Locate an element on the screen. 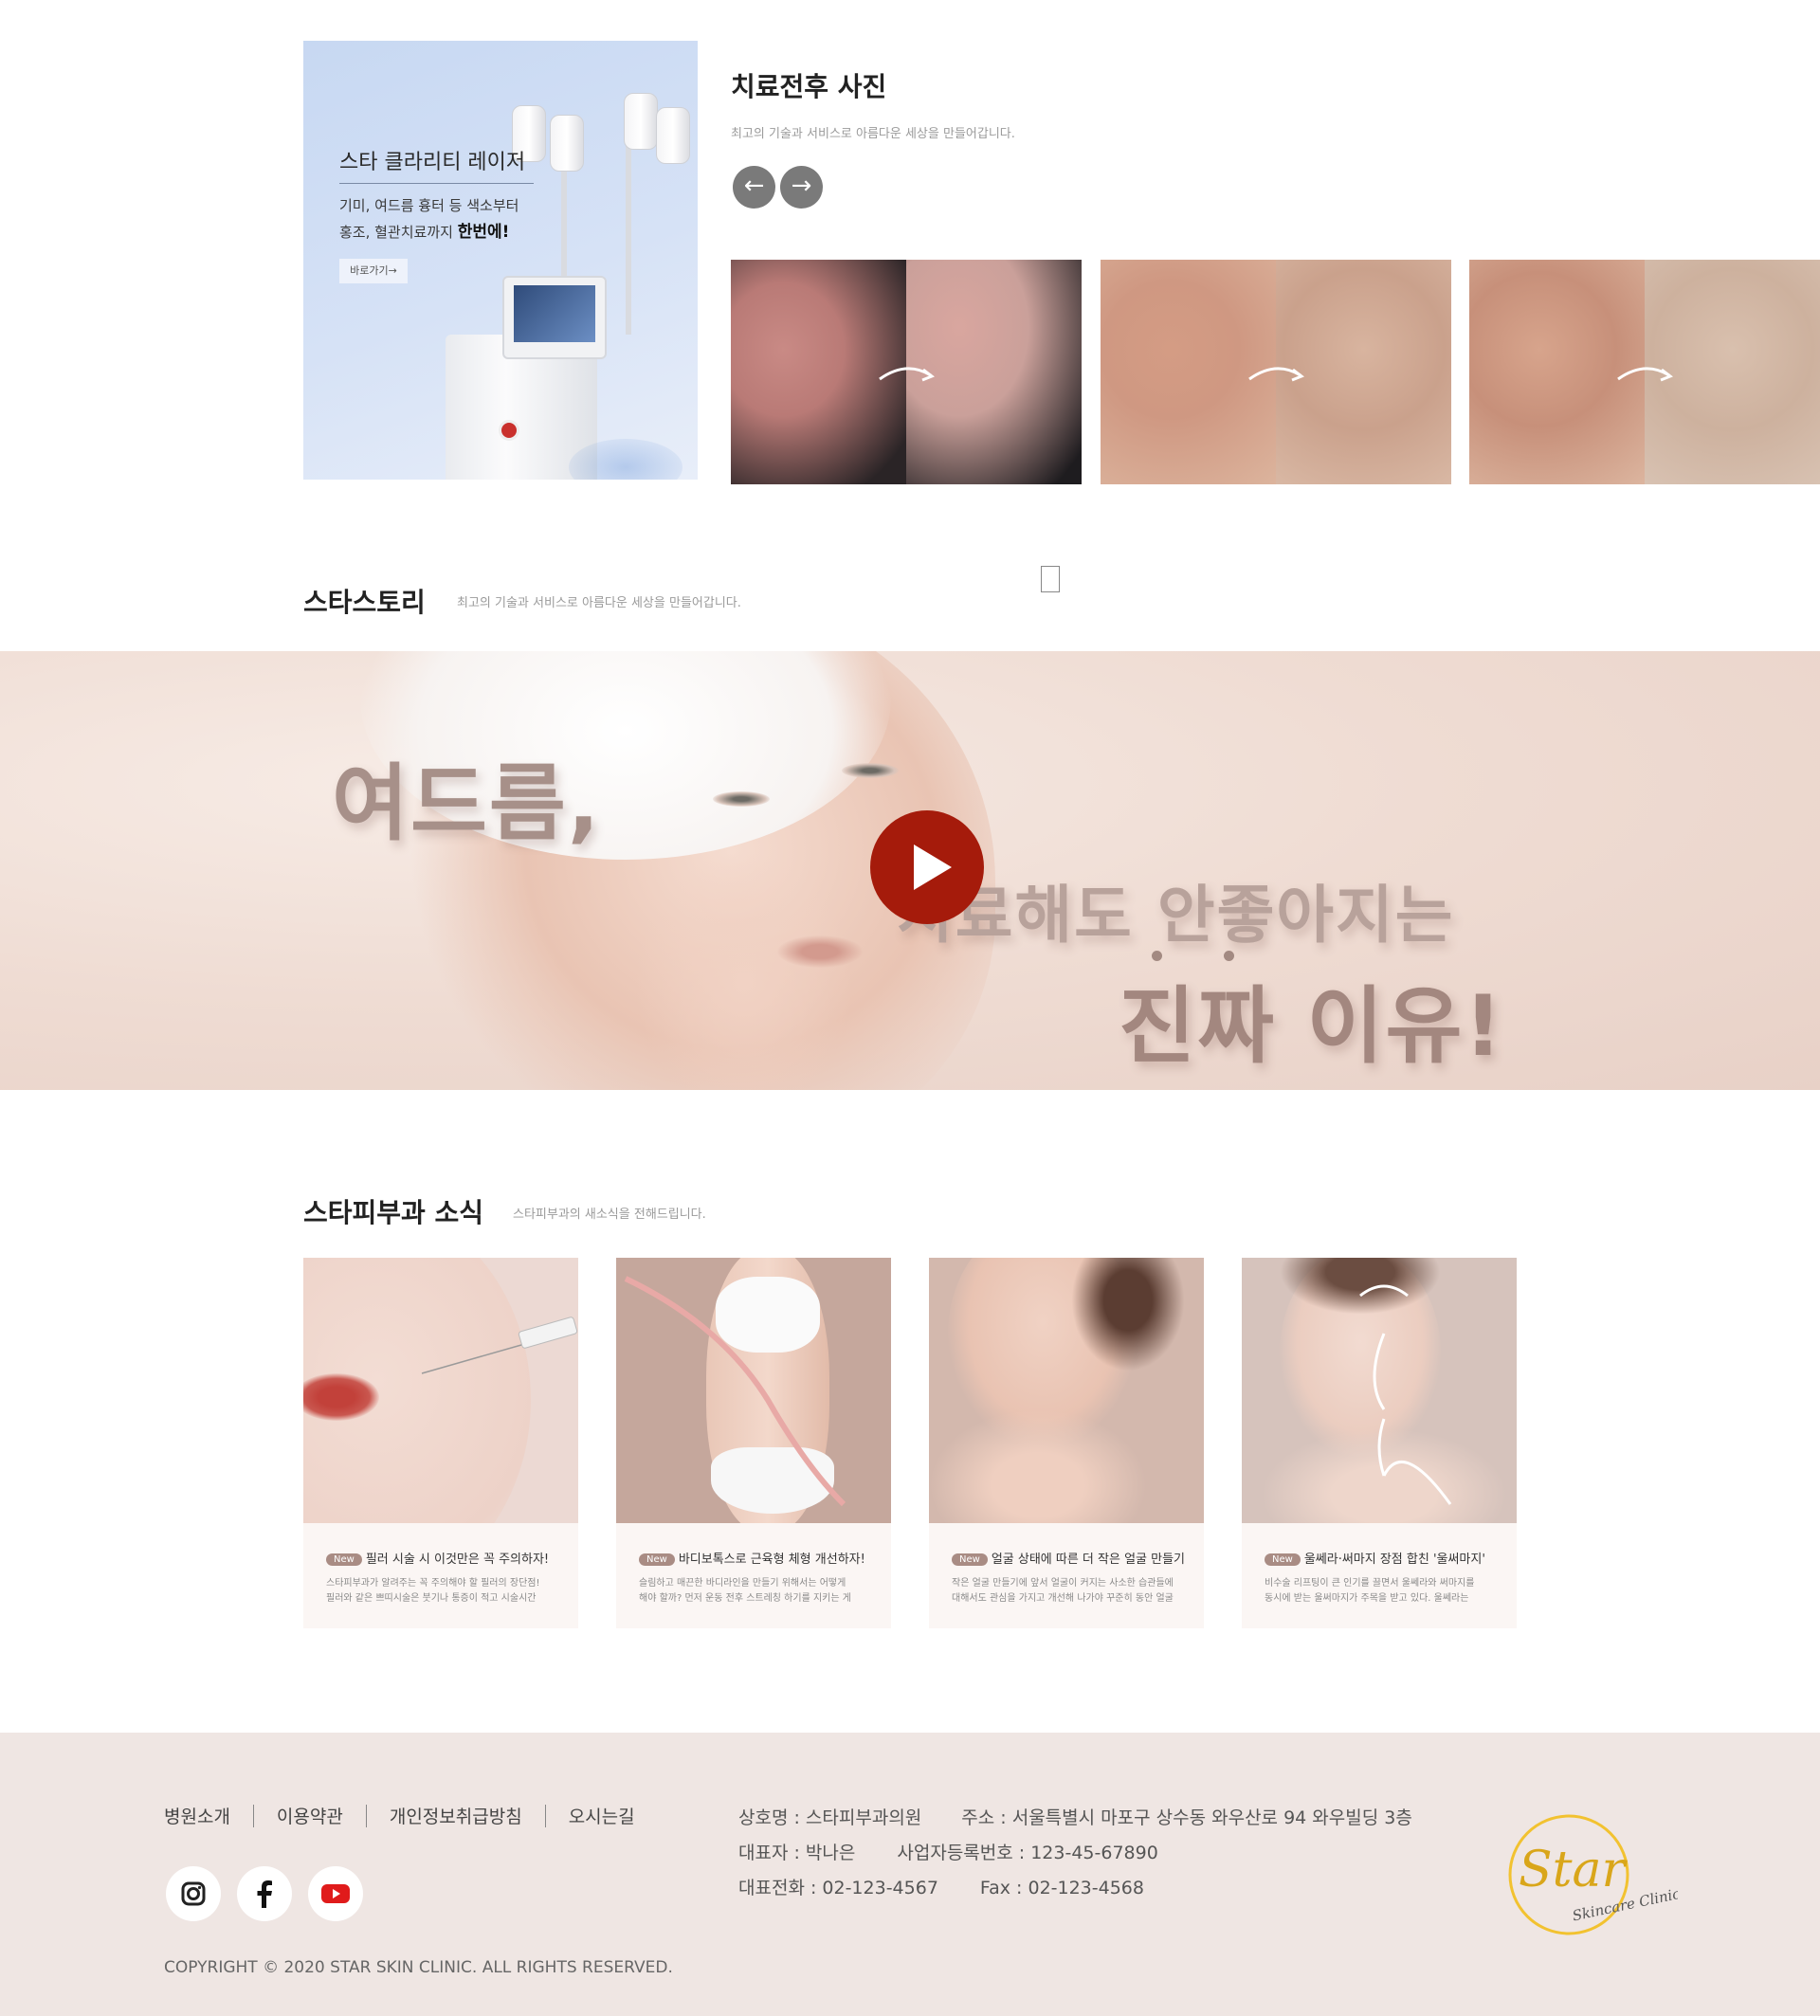 Image resolution: width=1820 pixels, height=2016 pixels. card-title: New 바디보톡스로 근육형 체형 개선하자! is located at coordinates (753, 1558).